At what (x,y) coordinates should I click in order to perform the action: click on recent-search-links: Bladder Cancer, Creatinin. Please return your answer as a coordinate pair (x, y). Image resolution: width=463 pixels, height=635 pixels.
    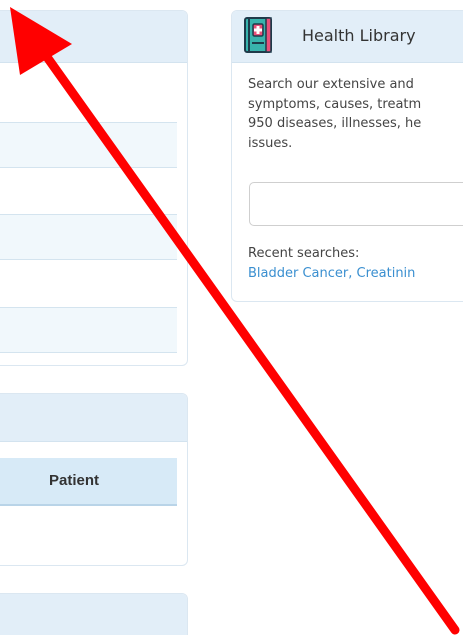
    Looking at the image, I should click on (331, 273).